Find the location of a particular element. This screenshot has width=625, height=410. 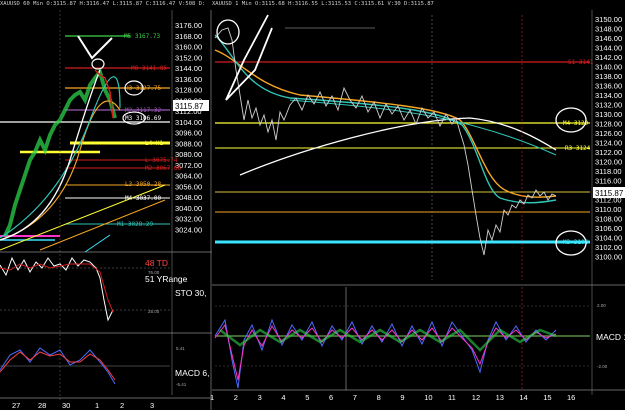

right-time-tick: 12 is located at coordinates (476, 397).